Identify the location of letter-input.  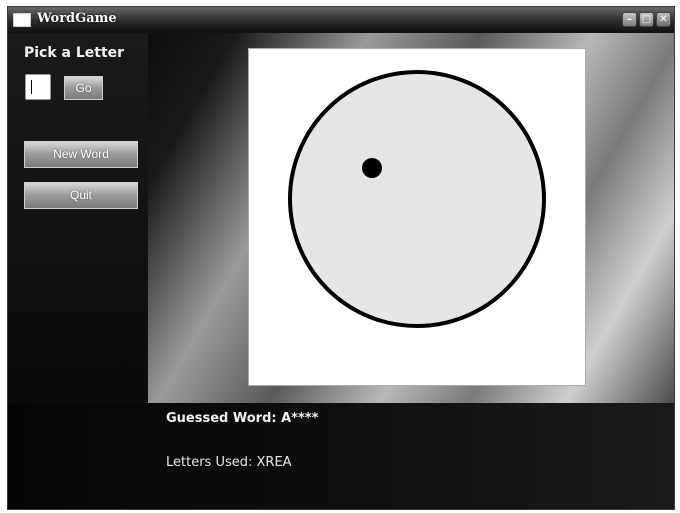
(38, 87).